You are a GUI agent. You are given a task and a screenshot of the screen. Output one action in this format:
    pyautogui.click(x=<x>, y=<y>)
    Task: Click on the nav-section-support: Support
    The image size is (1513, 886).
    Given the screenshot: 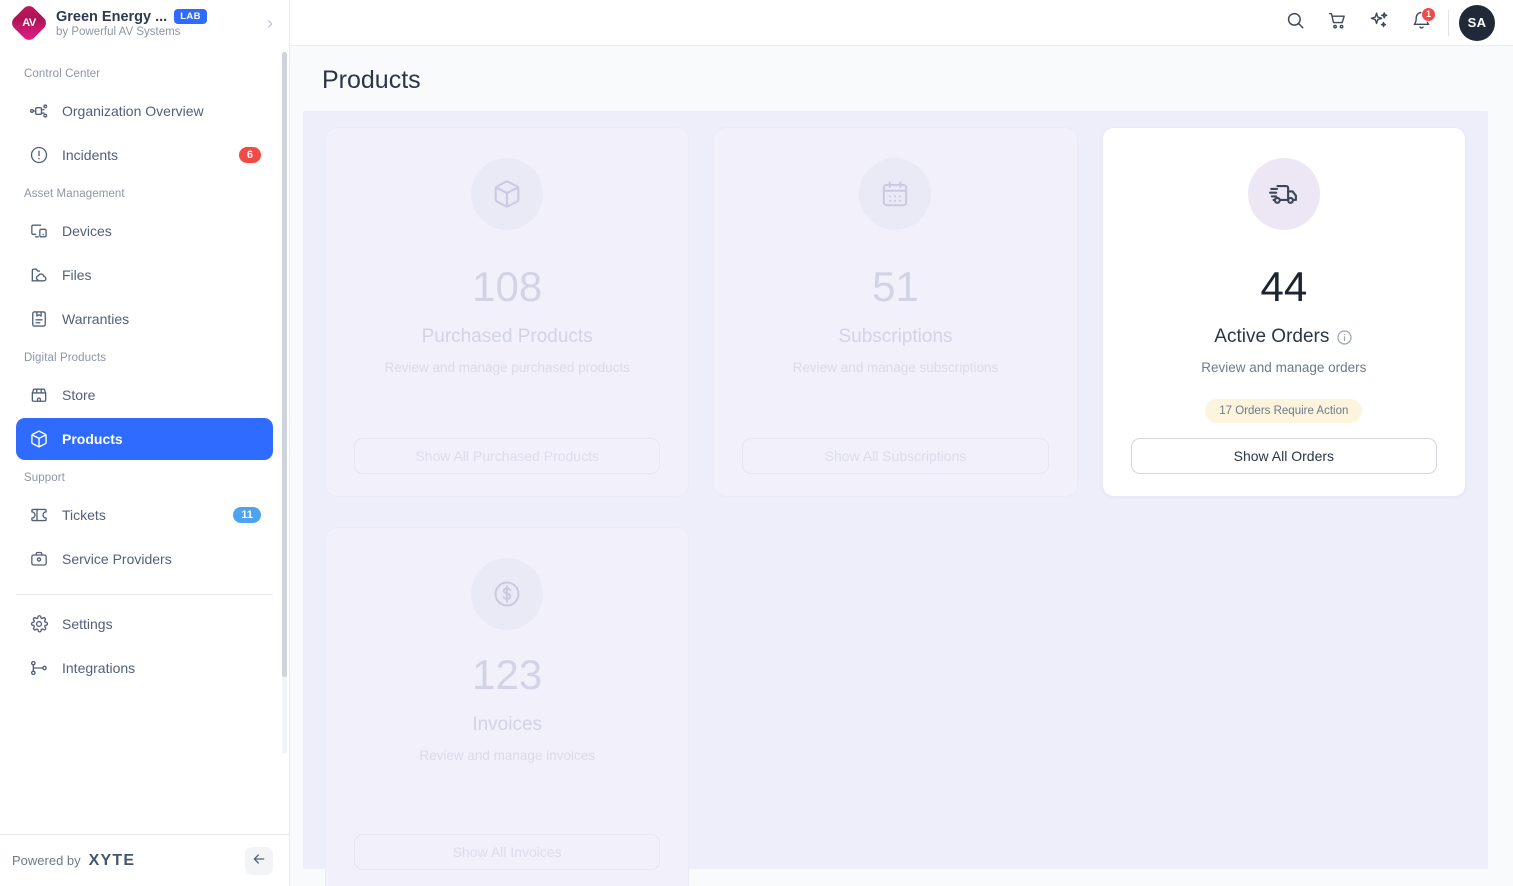 What is the action you would take?
    pyautogui.click(x=44, y=478)
    